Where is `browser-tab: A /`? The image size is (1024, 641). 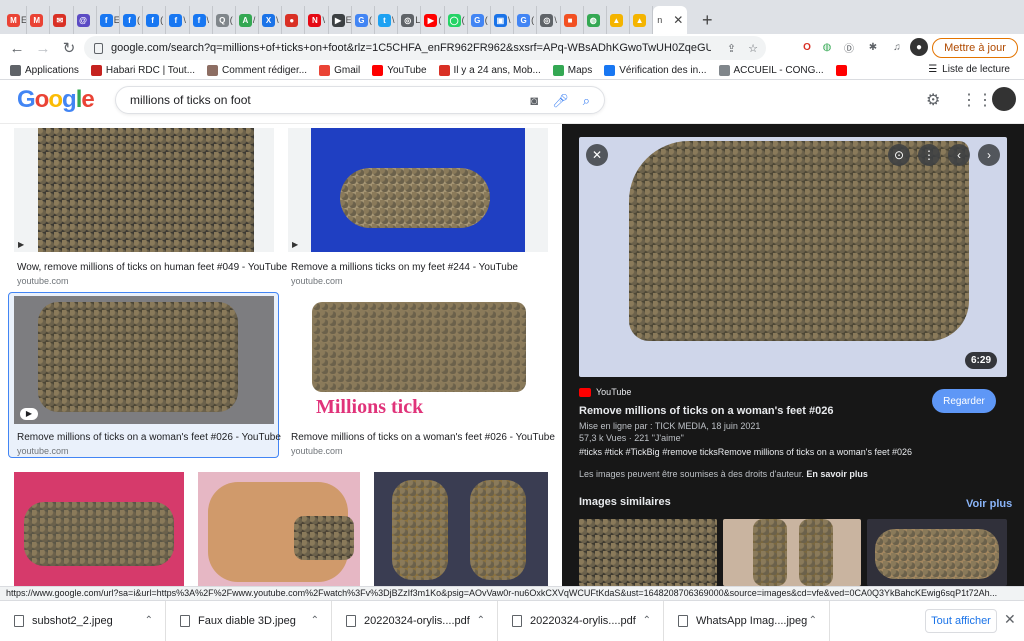 browser-tab: A / is located at coordinates (248, 20).